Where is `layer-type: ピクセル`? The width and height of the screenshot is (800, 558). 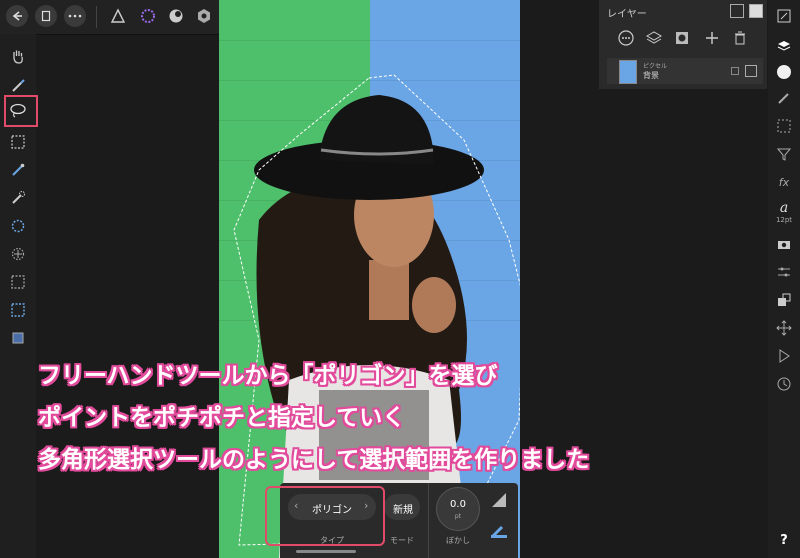
layer-type: ピクセル is located at coordinates (655, 66).